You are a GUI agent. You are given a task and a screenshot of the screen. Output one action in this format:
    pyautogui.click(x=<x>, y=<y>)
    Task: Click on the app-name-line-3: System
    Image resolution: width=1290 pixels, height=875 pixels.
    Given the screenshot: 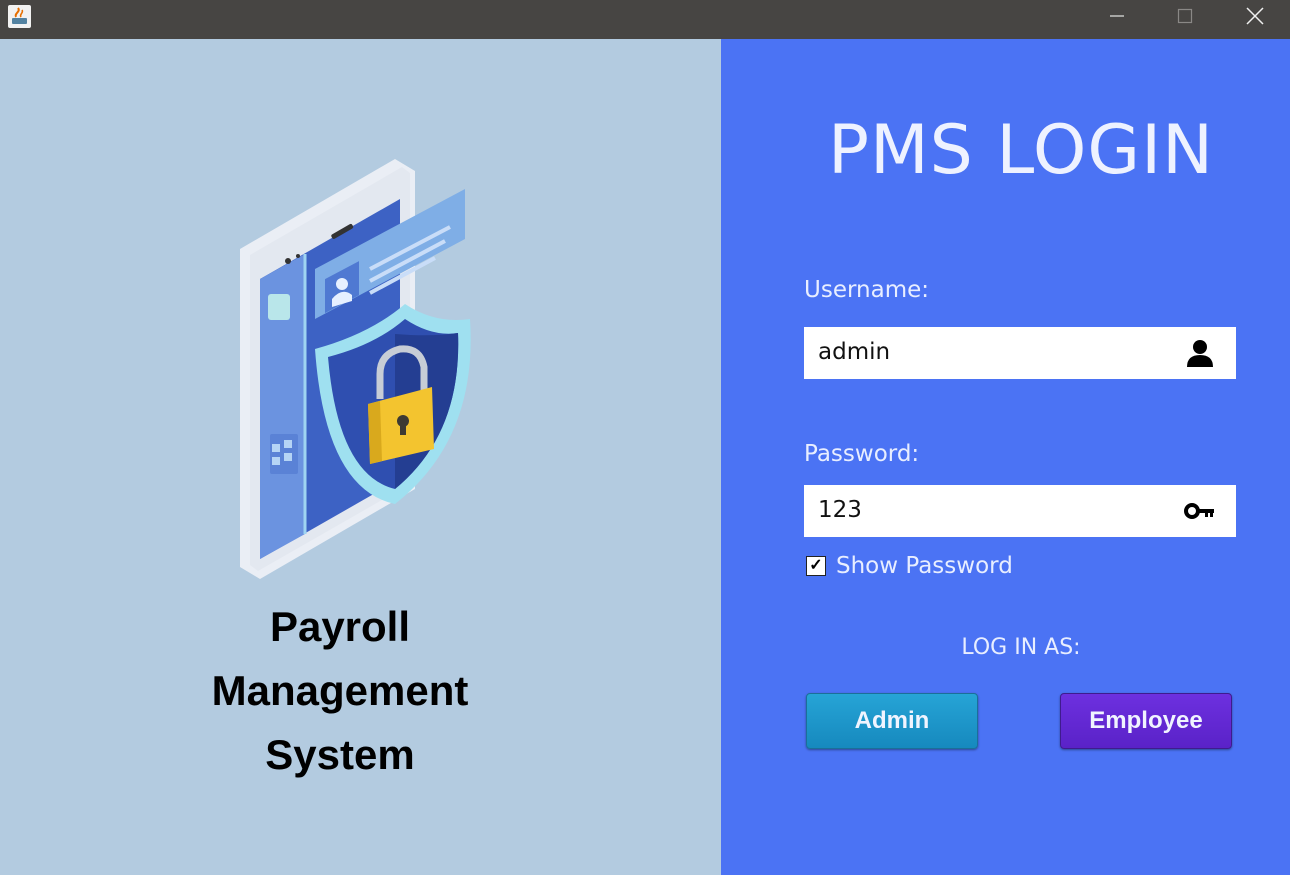 What is the action you would take?
    pyautogui.click(x=340, y=754)
    